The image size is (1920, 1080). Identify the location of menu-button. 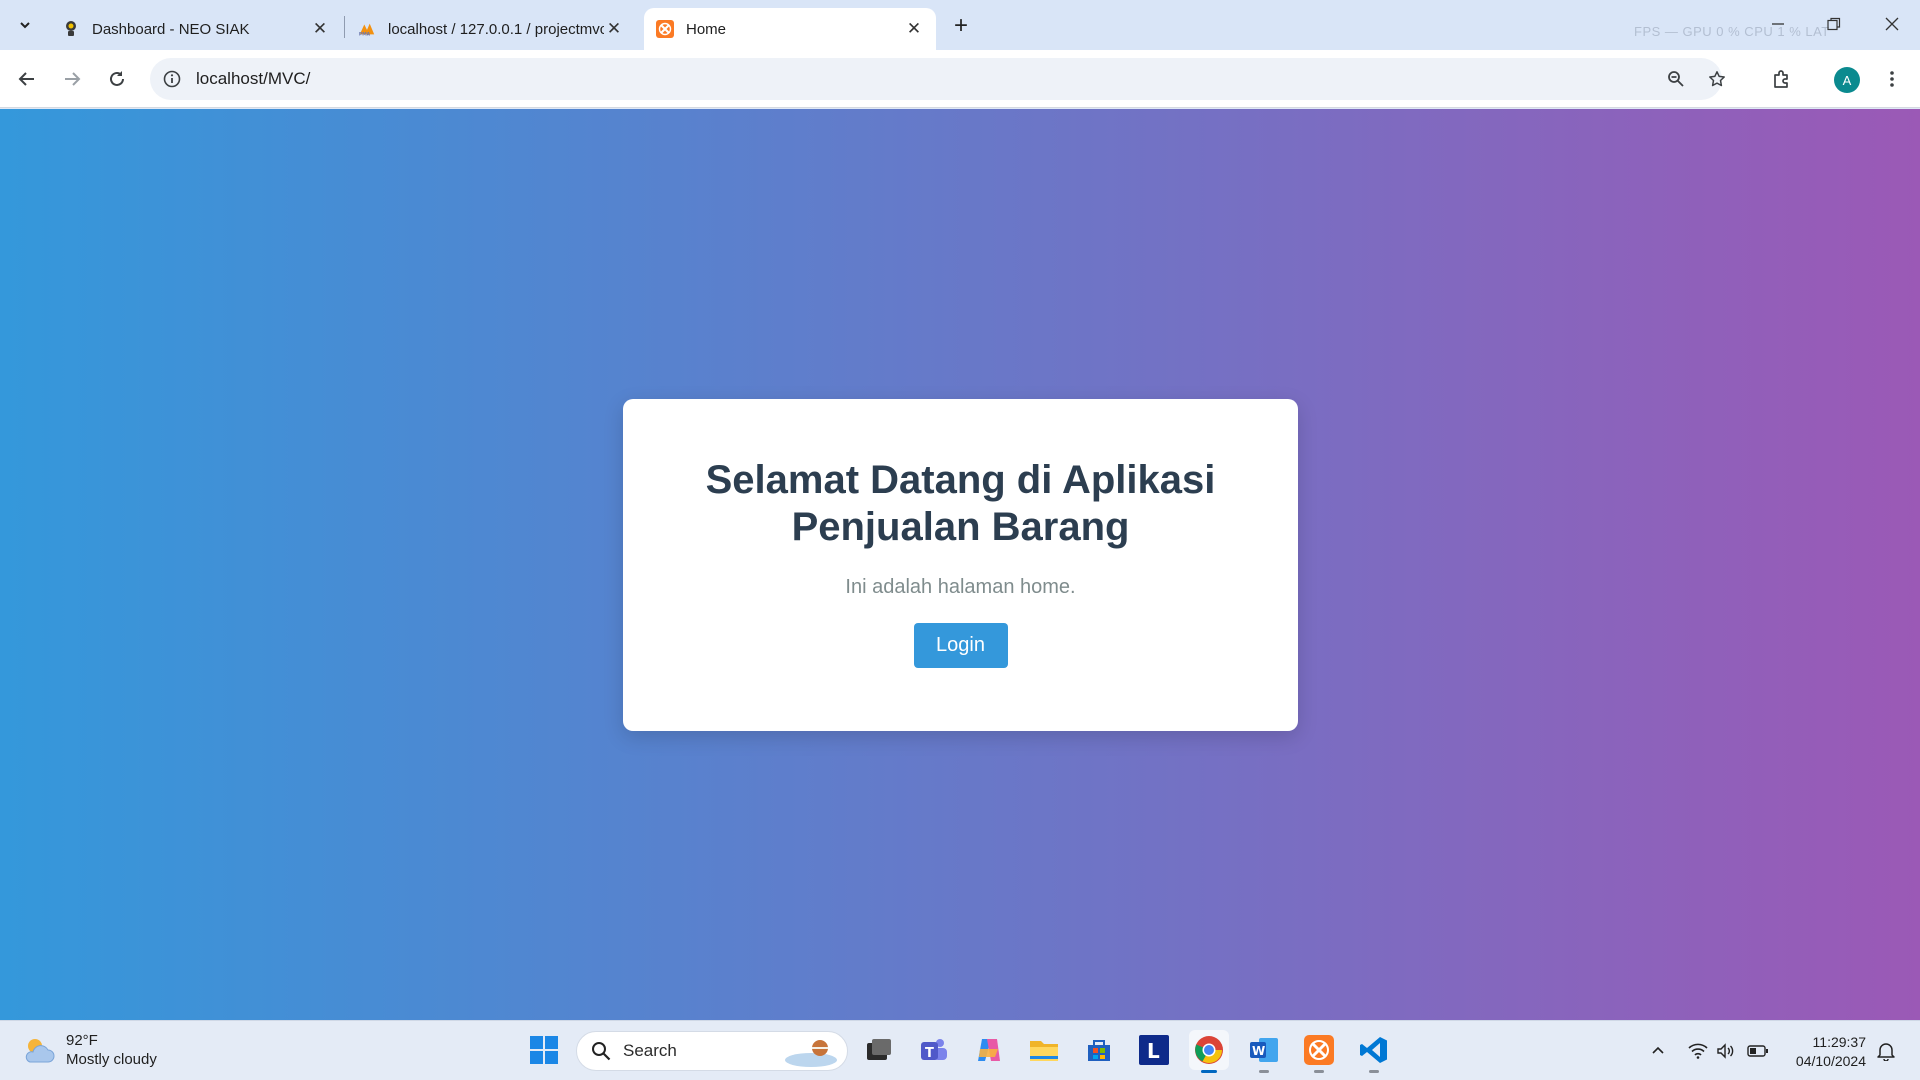
(1892, 79).